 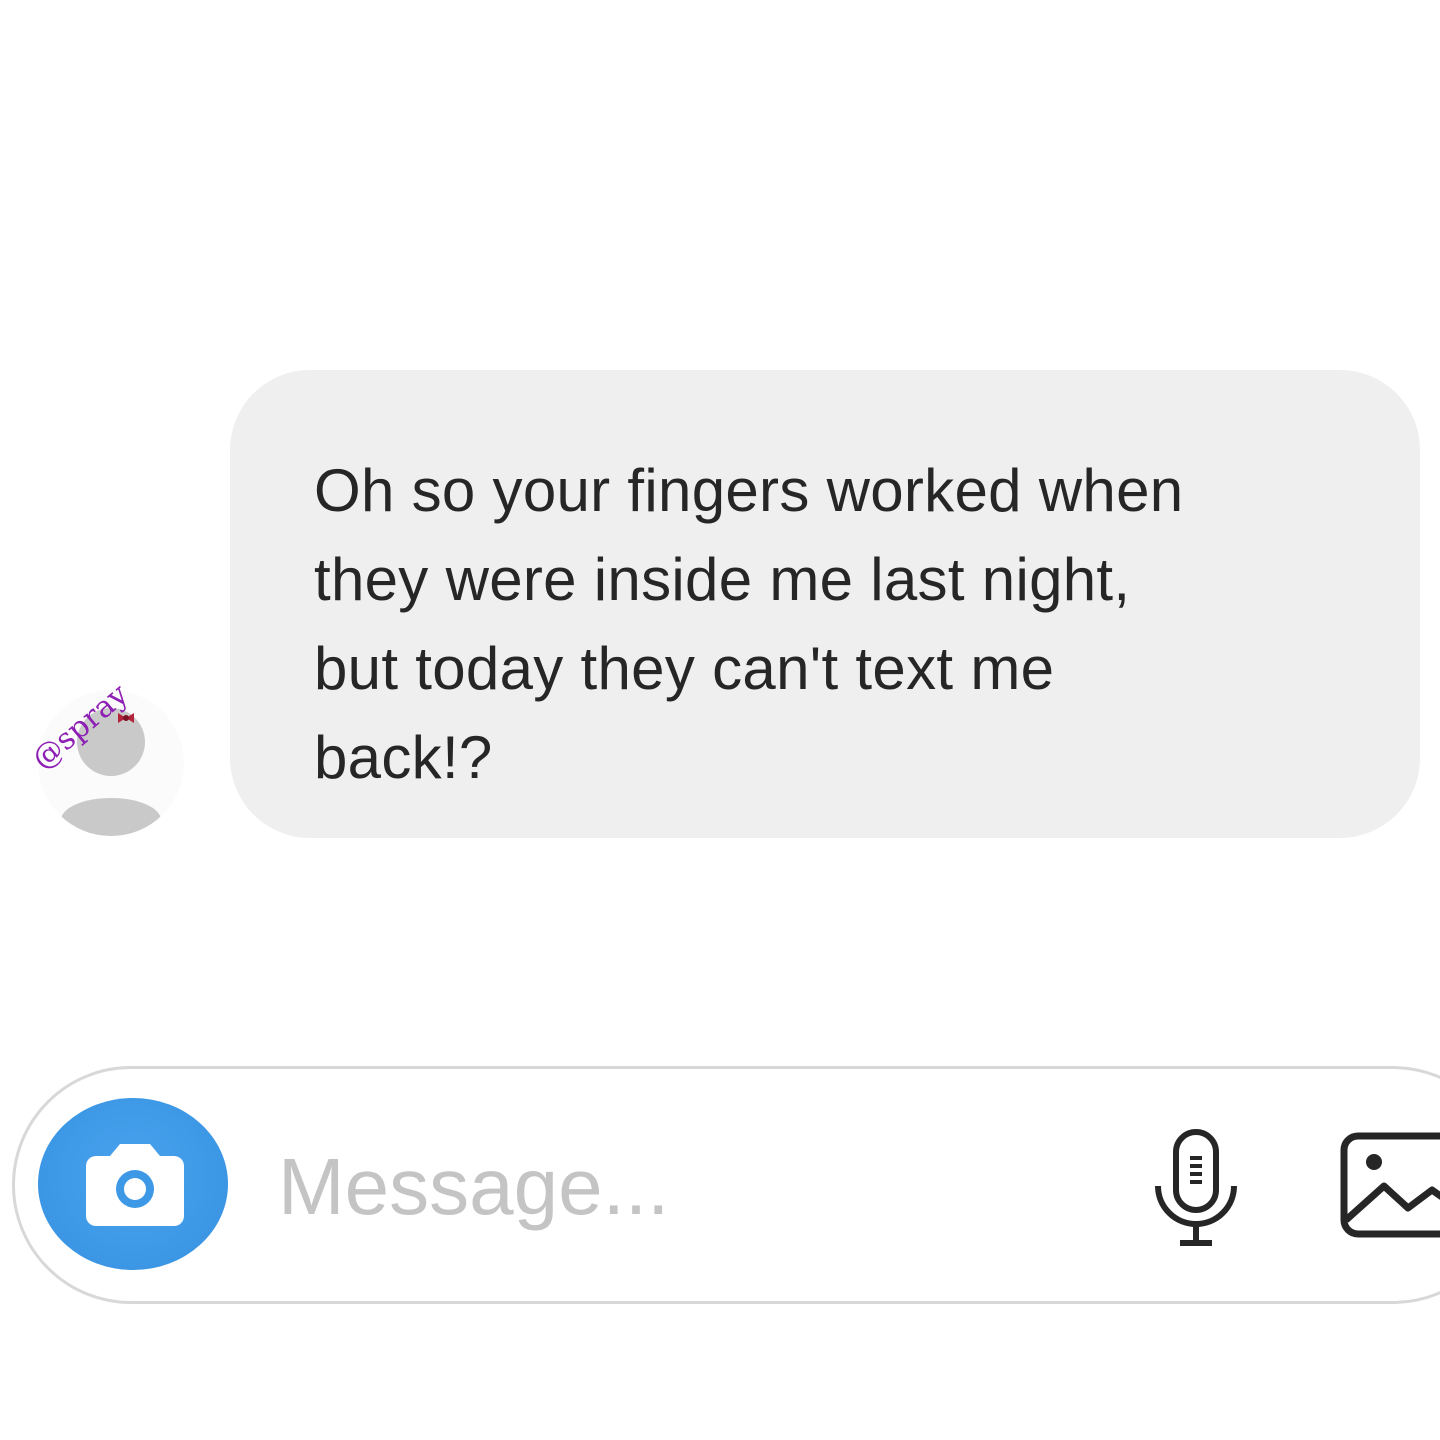 I want to click on microphone-icon, so click(x=1196, y=1187).